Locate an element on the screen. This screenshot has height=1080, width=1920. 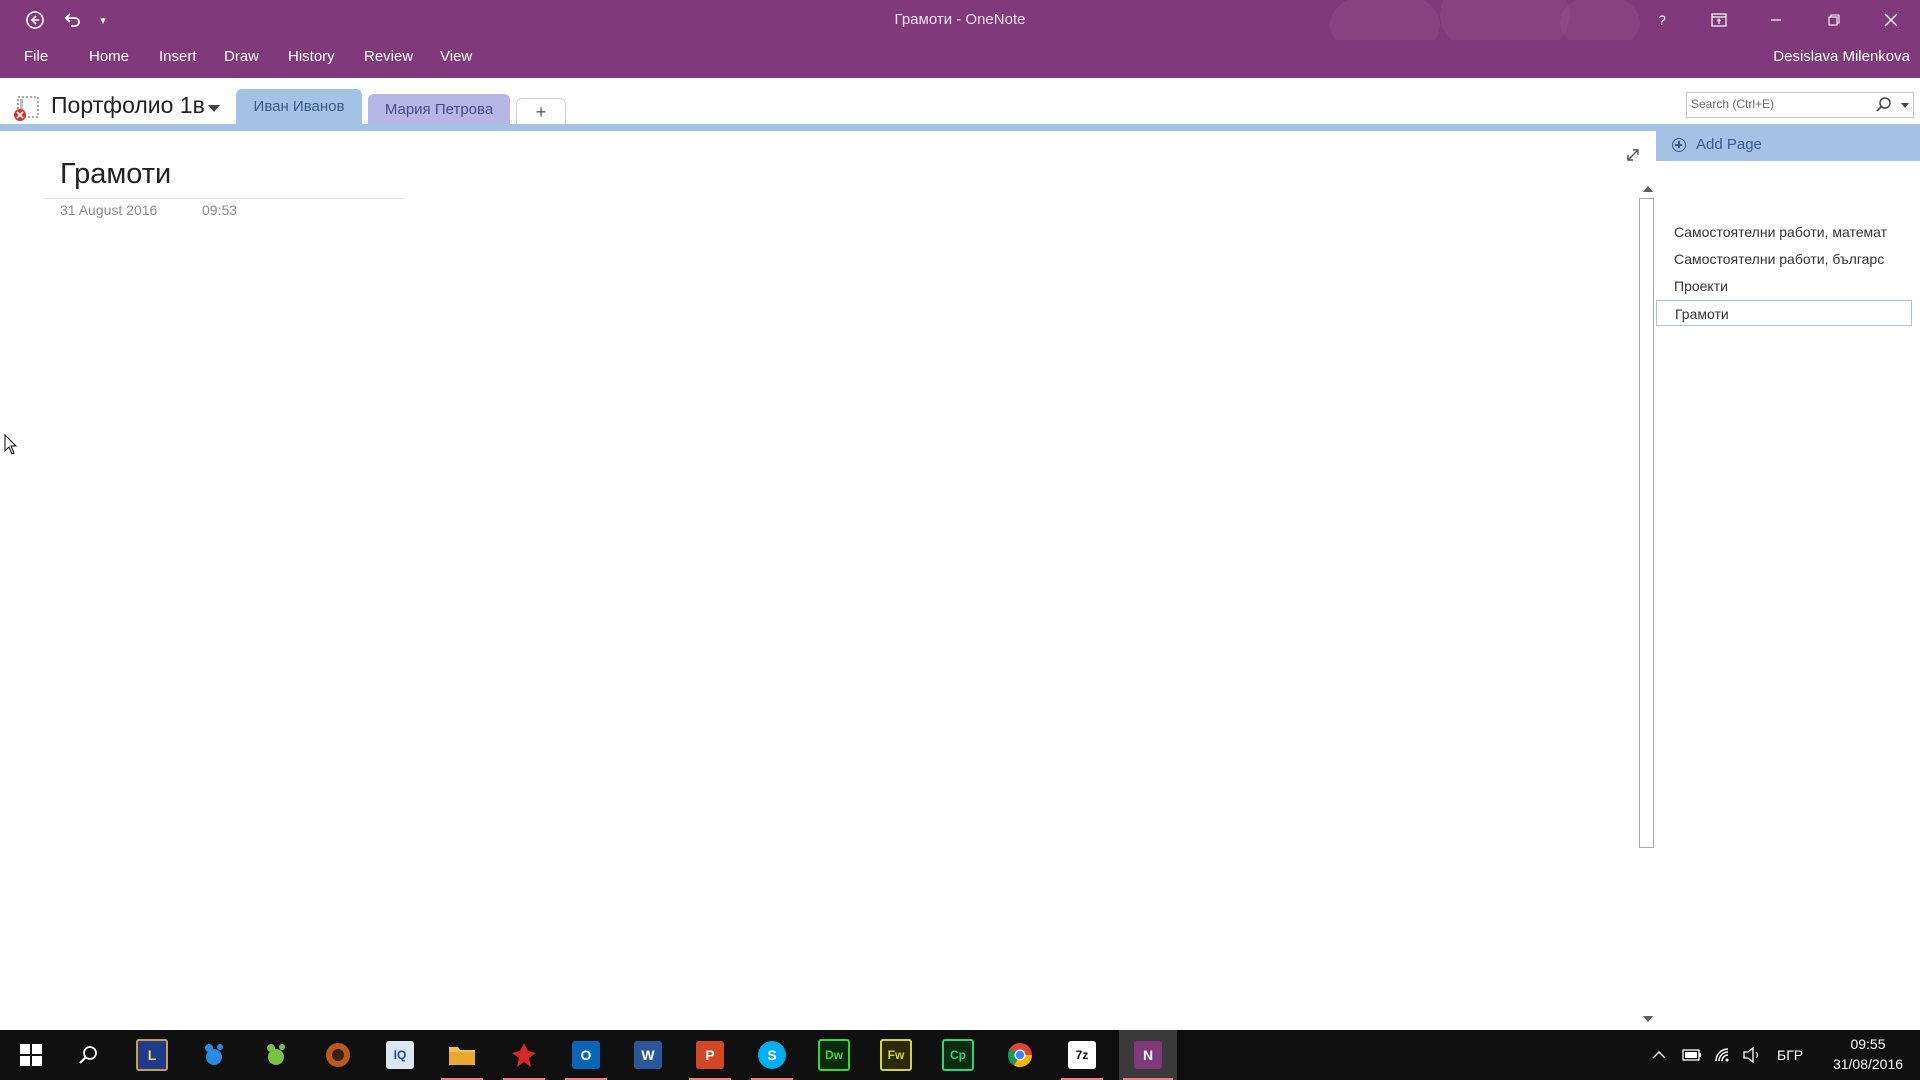
show-hidden-icons-button is located at coordinates (1659, 1055).